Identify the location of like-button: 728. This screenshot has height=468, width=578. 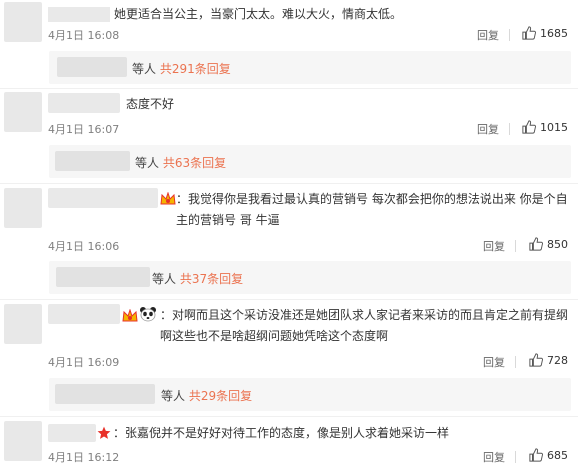
(548, 360).